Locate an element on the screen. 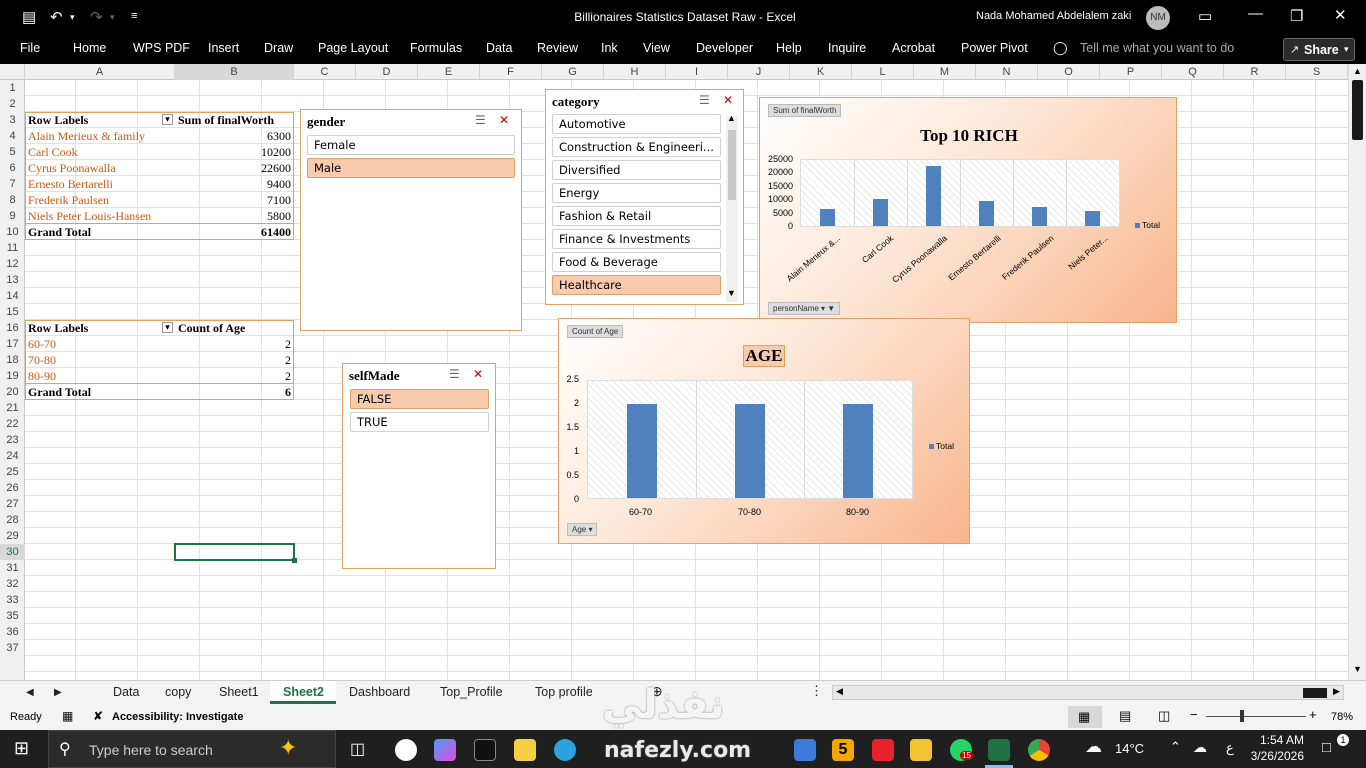  zoom-level: 78% is located at coordinates (1342, 717).